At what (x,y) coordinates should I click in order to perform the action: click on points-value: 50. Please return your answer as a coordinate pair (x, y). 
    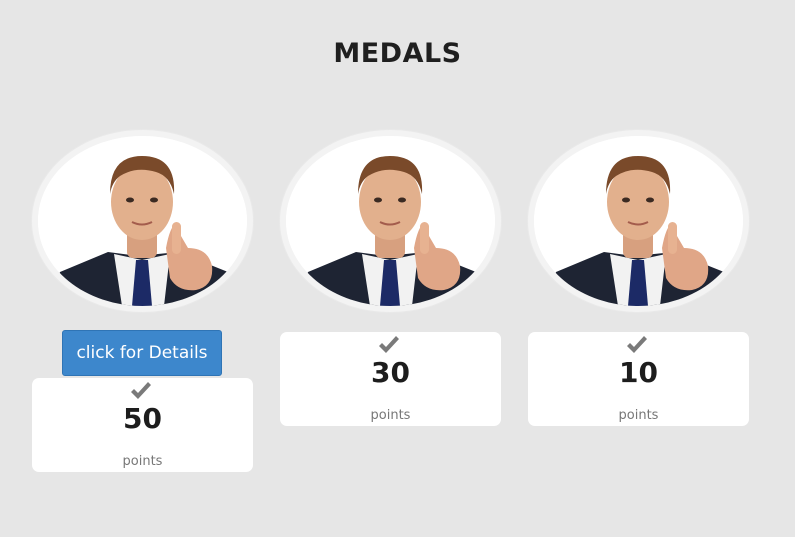
    Looking at the image, I should click on (142, 418).